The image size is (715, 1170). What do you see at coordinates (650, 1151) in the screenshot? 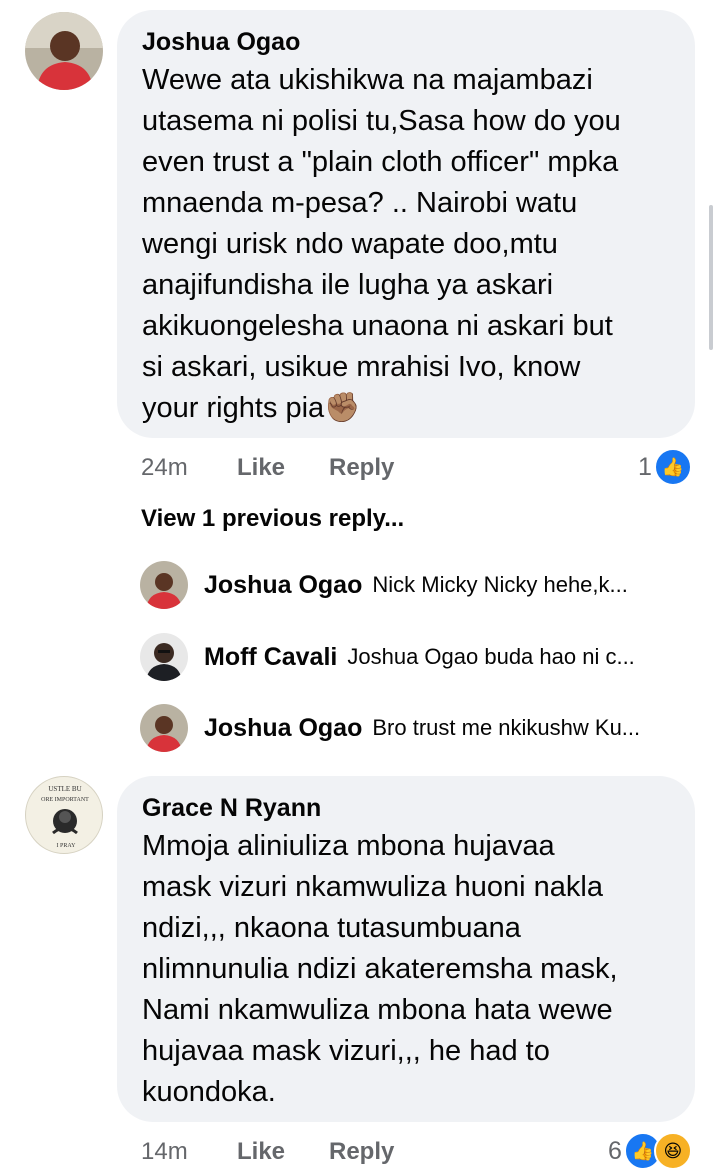
I see `reaction-summary: 6 👍 😆` at bounding box center [650, 1151].